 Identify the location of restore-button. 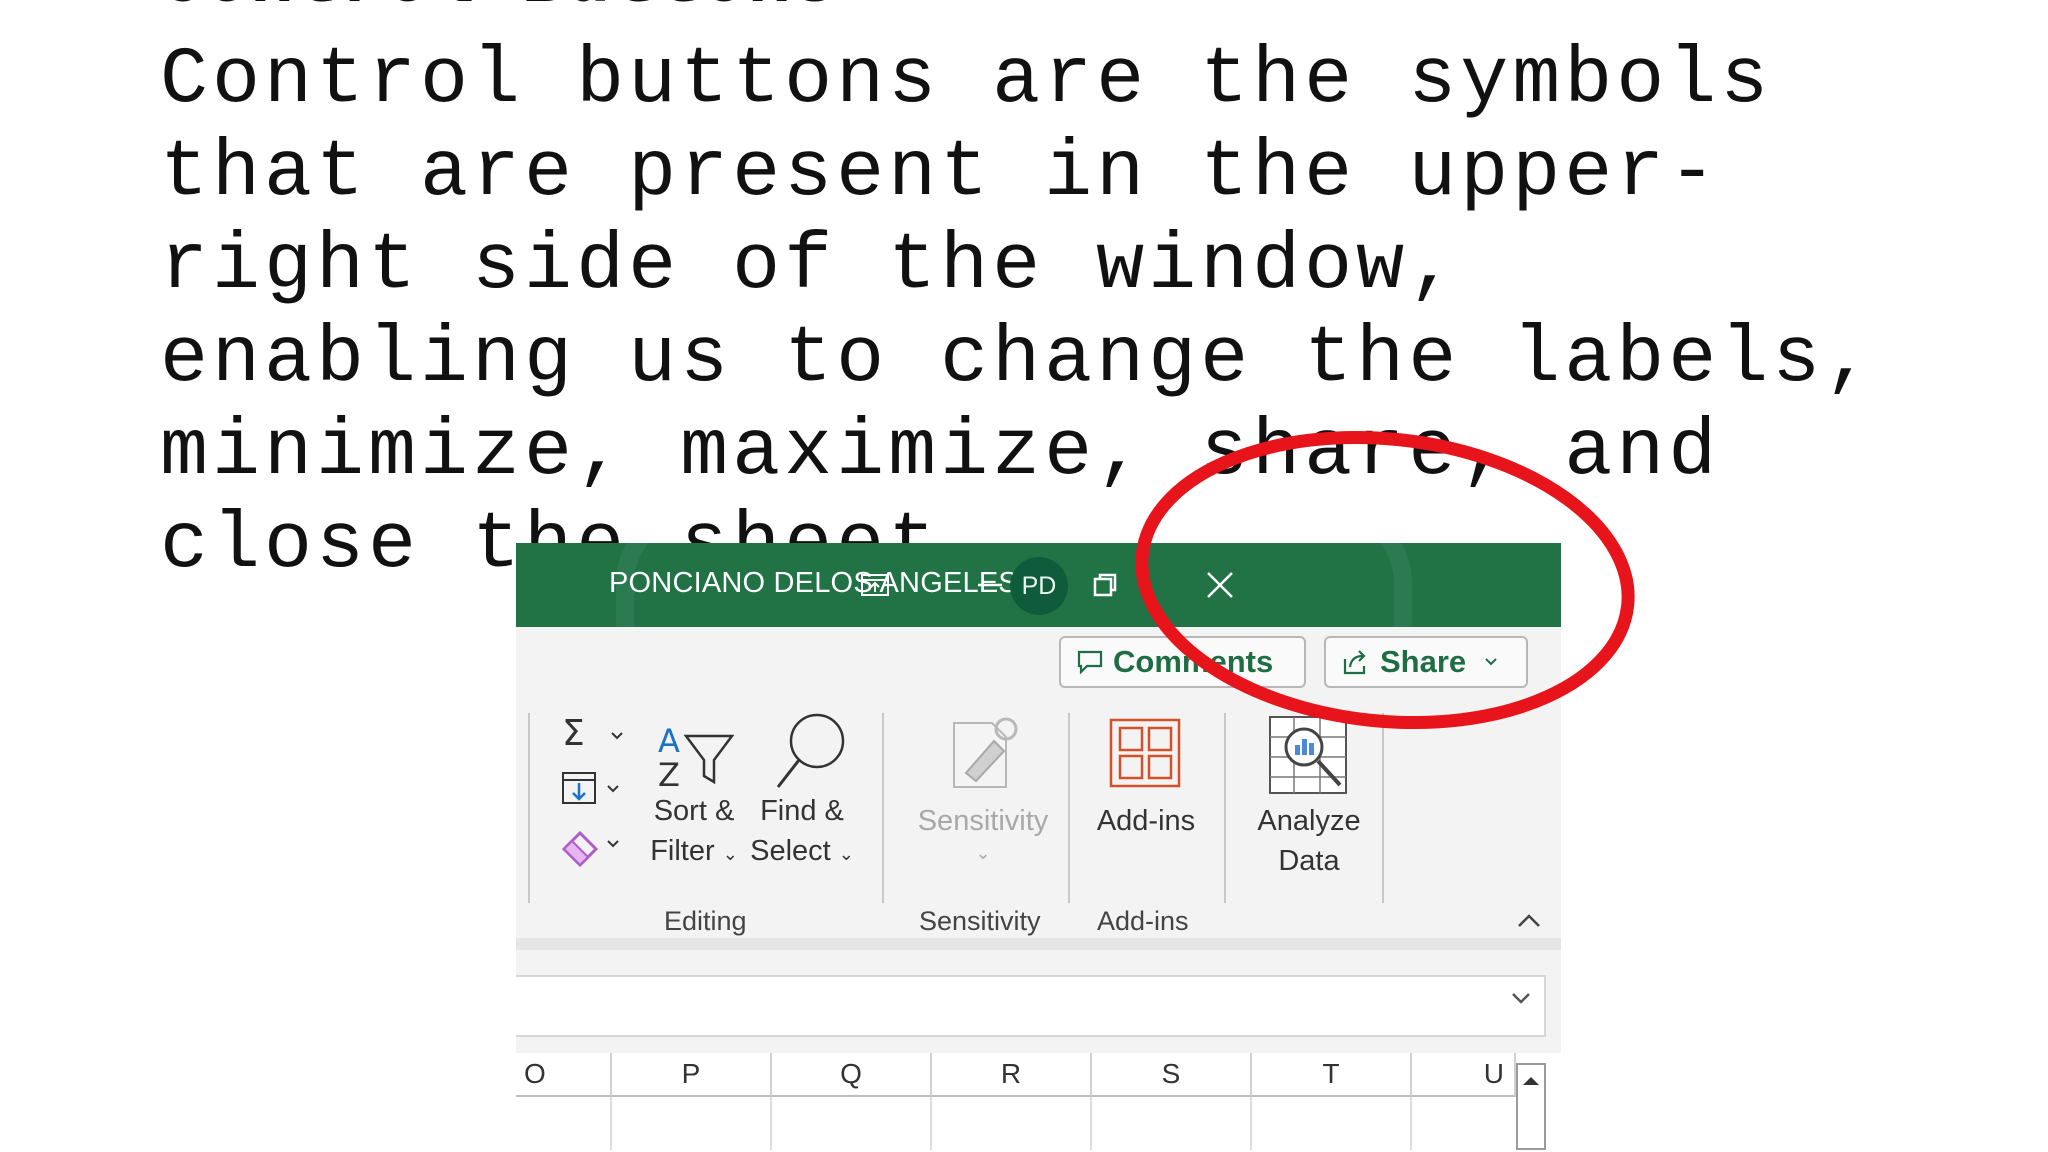
(1105, 585).